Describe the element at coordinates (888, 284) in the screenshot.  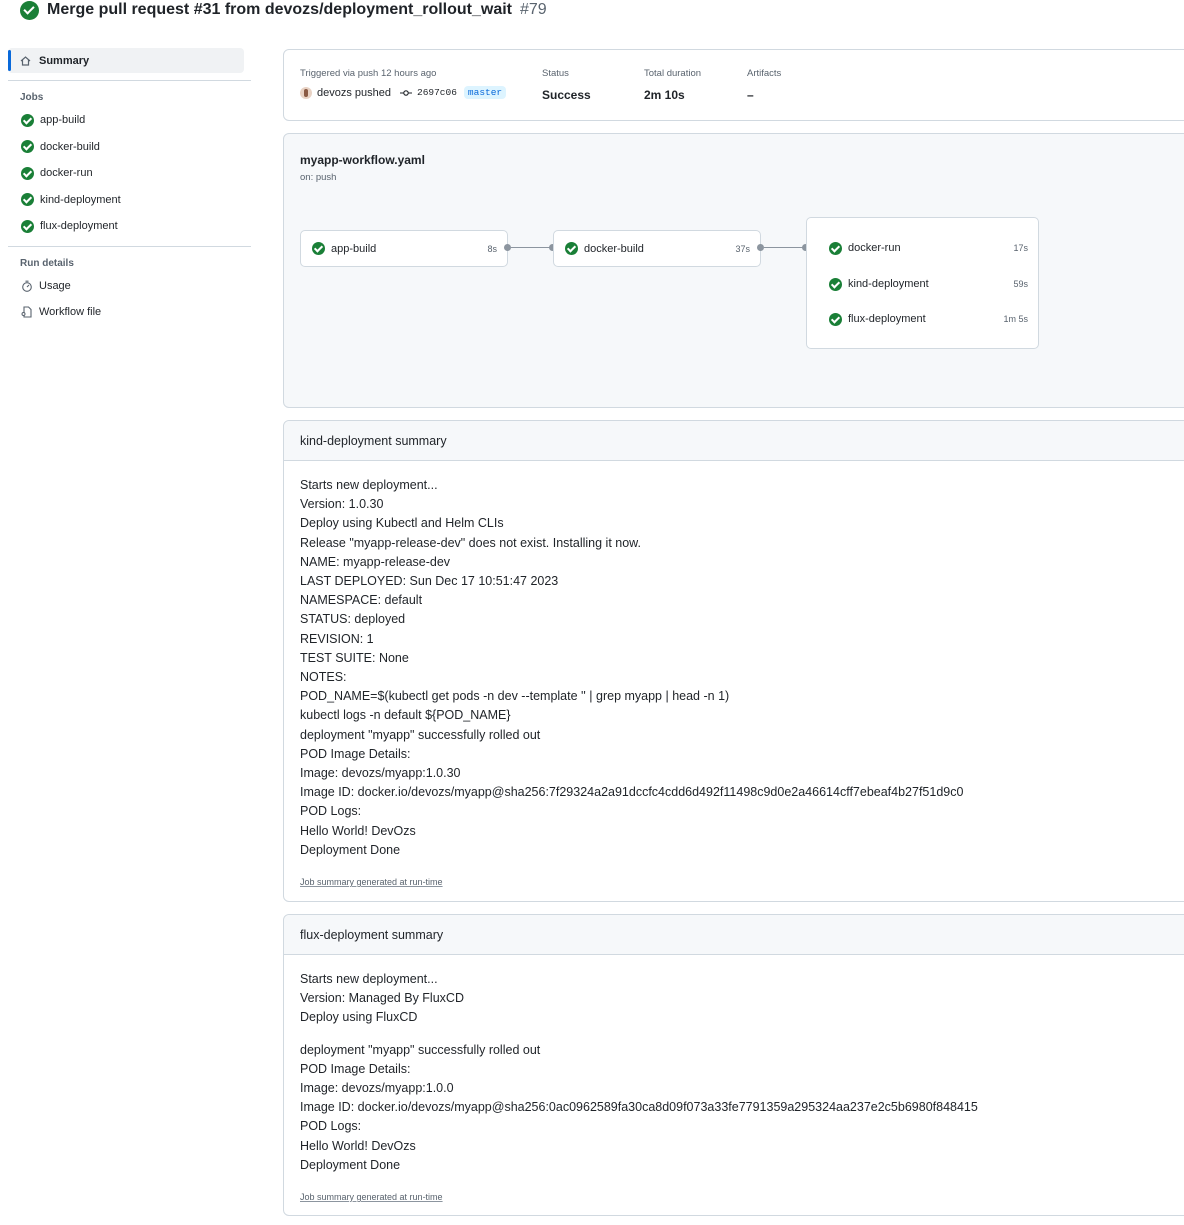
I see `job-label: kind-deployment` at that location.